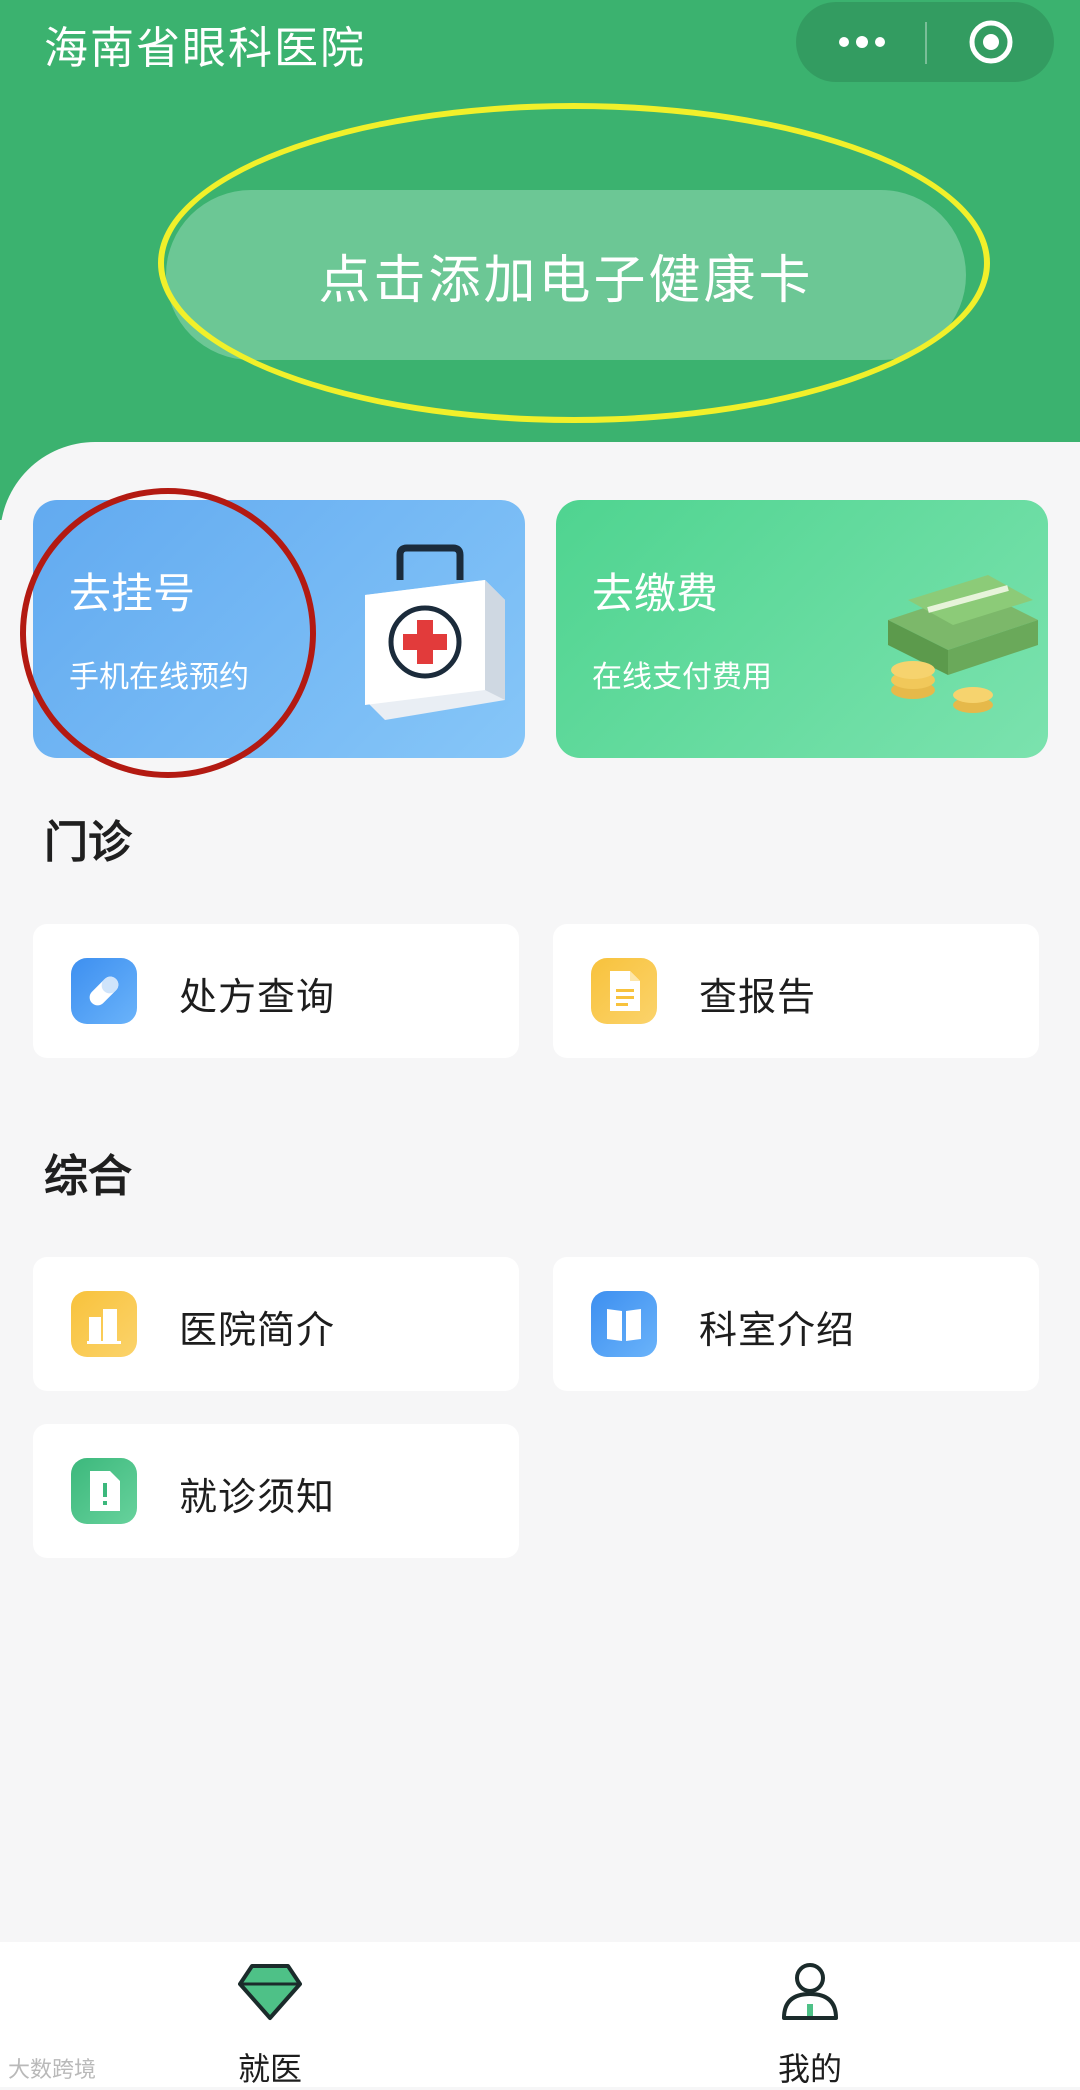 The image size is (1080, 2090). I want to click on target-close-icon, so click(991, 42).